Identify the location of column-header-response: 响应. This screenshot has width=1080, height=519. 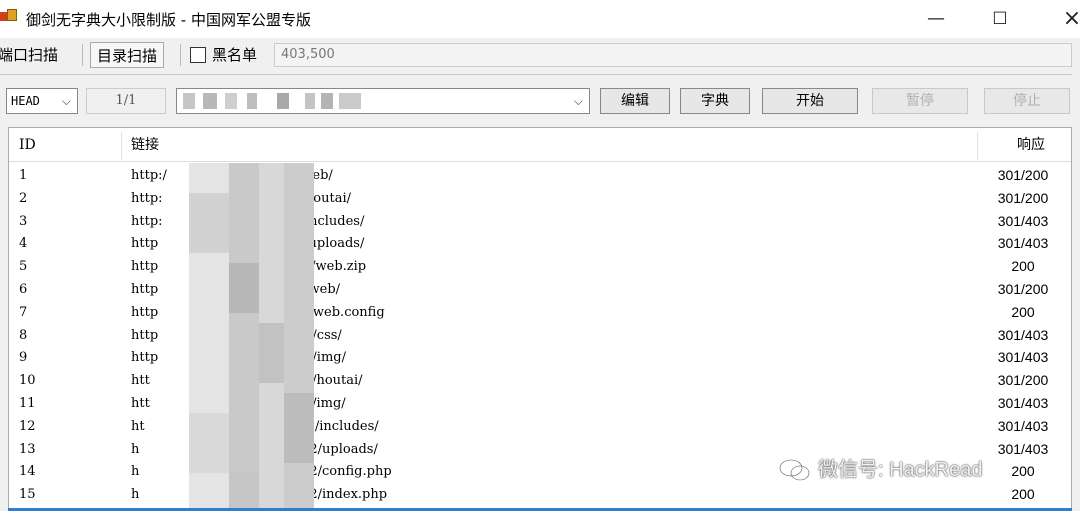
(1031, 145).